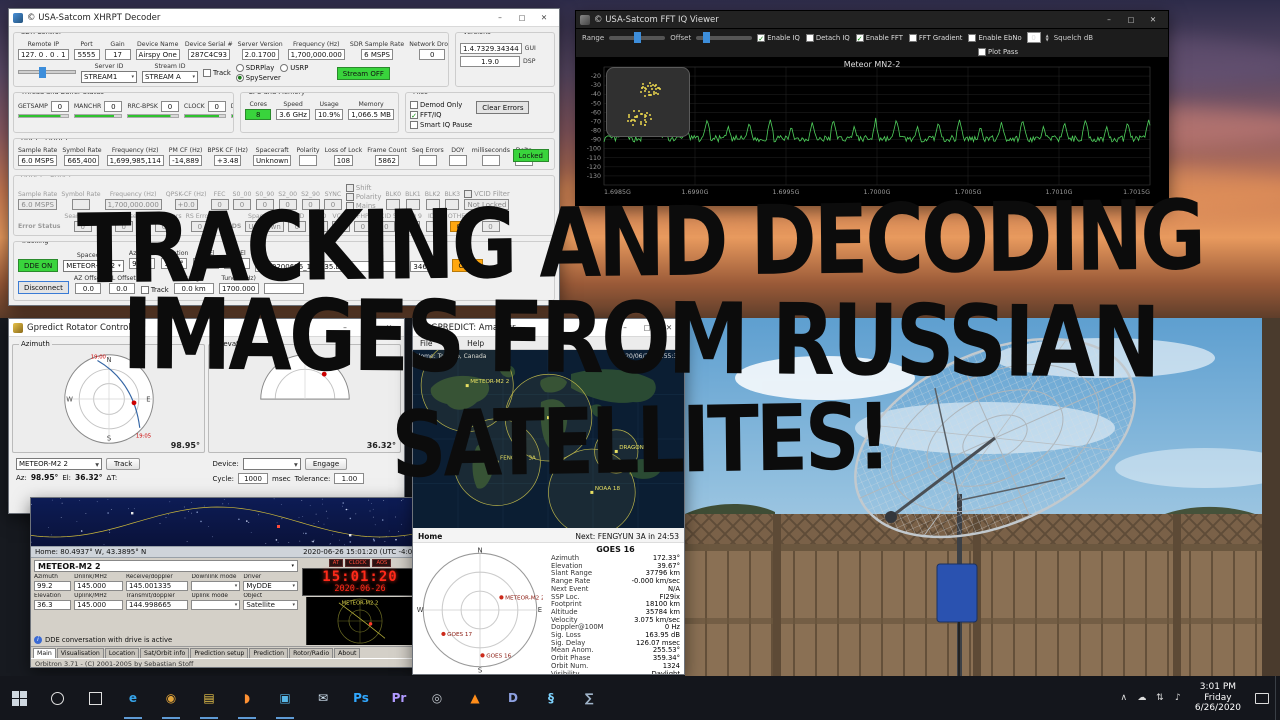 This screenshot has width=1280, height=720. Describe the element at coordinates (316, 54) in the screenshot. I see `field-value: 1,700,000.000` at that location.